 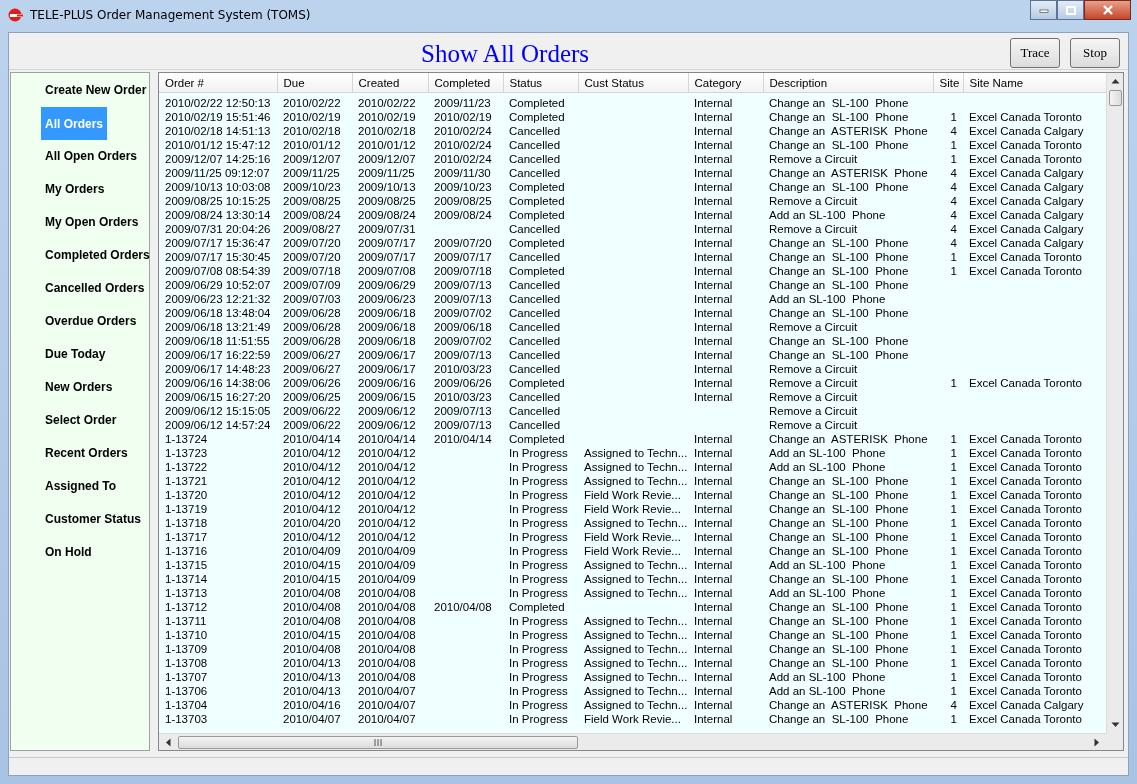 What do you see at coordinates (75, 354) in the screenshot?
I see `sidebar-item: Due Today` at bounding box center [75, 354].